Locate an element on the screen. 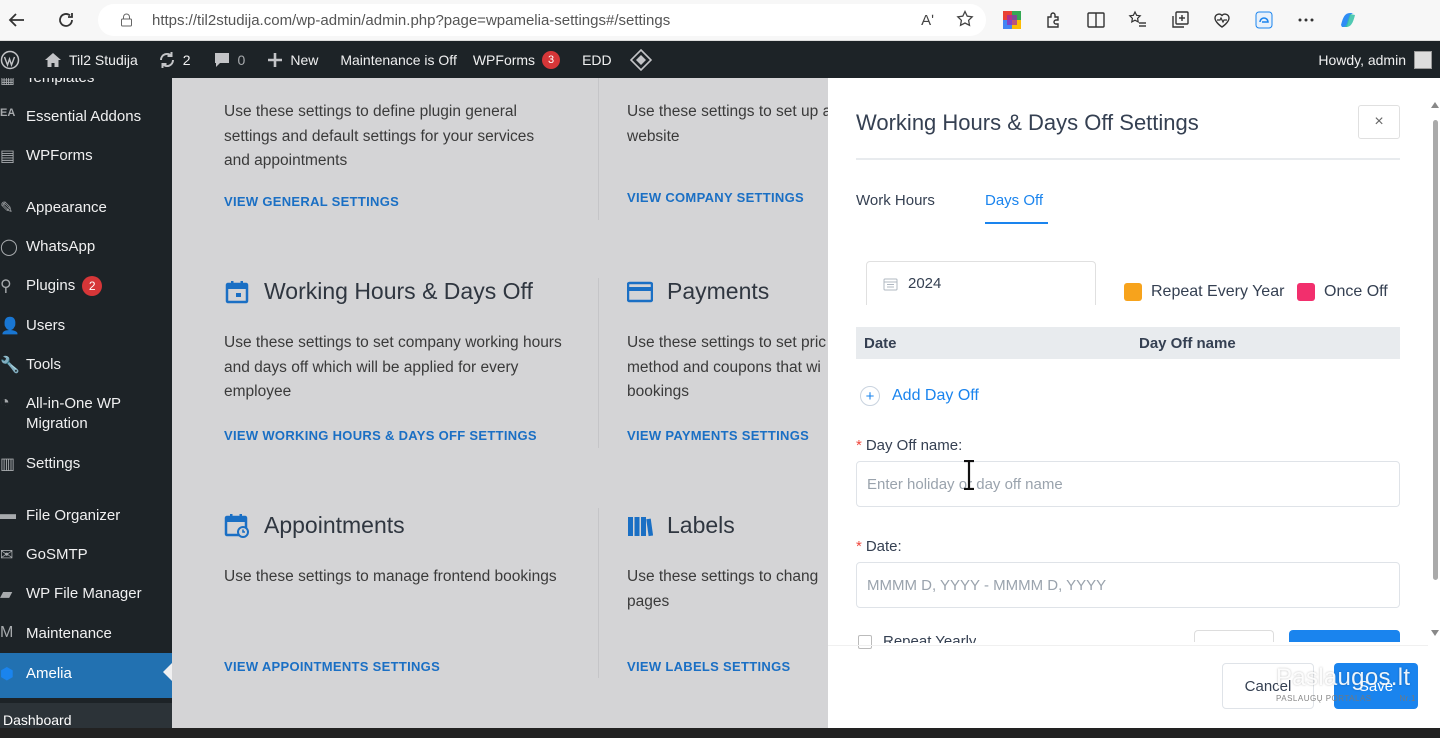  new-label: New is located at coordinates (304, 59).